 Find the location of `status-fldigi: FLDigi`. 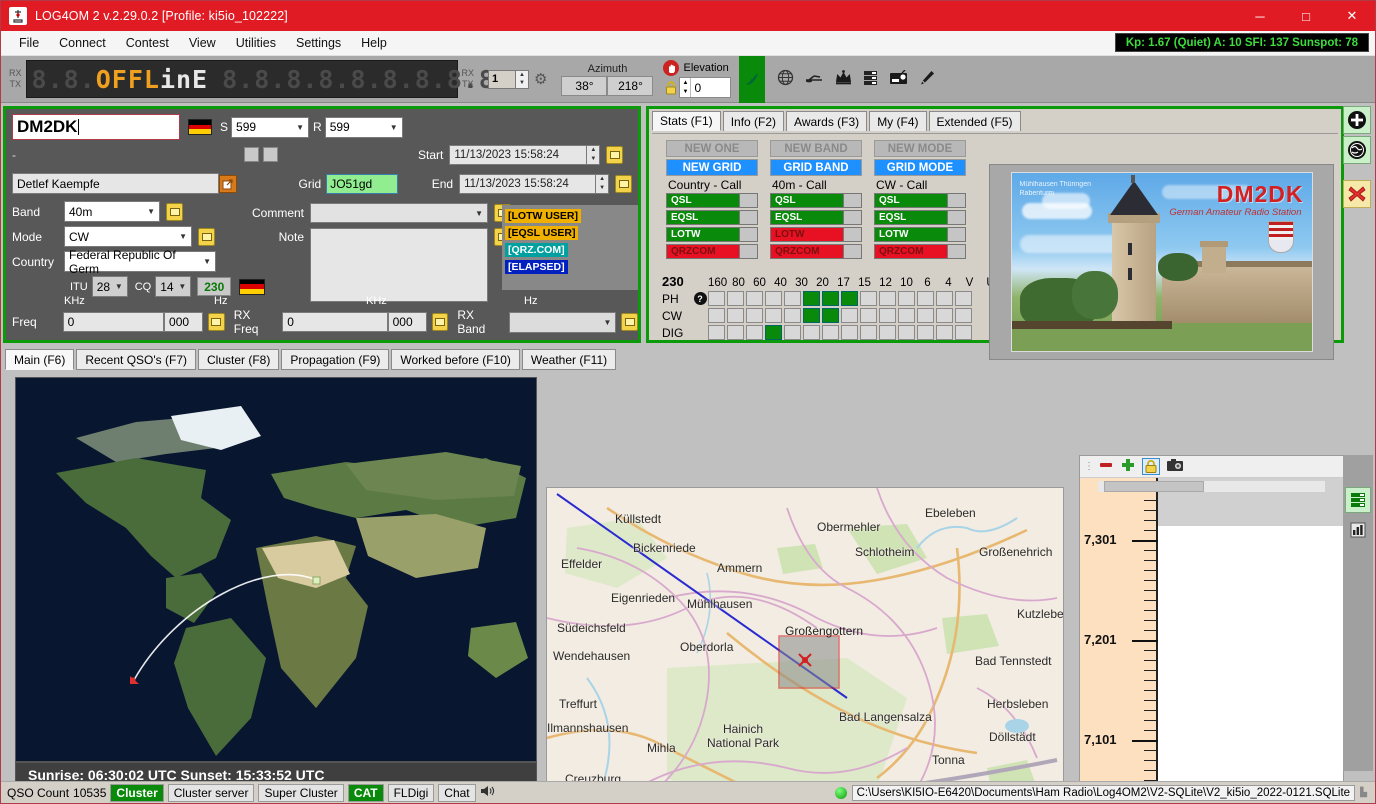

status-fldigi: FLDigi is located at coordinates (411, 792).